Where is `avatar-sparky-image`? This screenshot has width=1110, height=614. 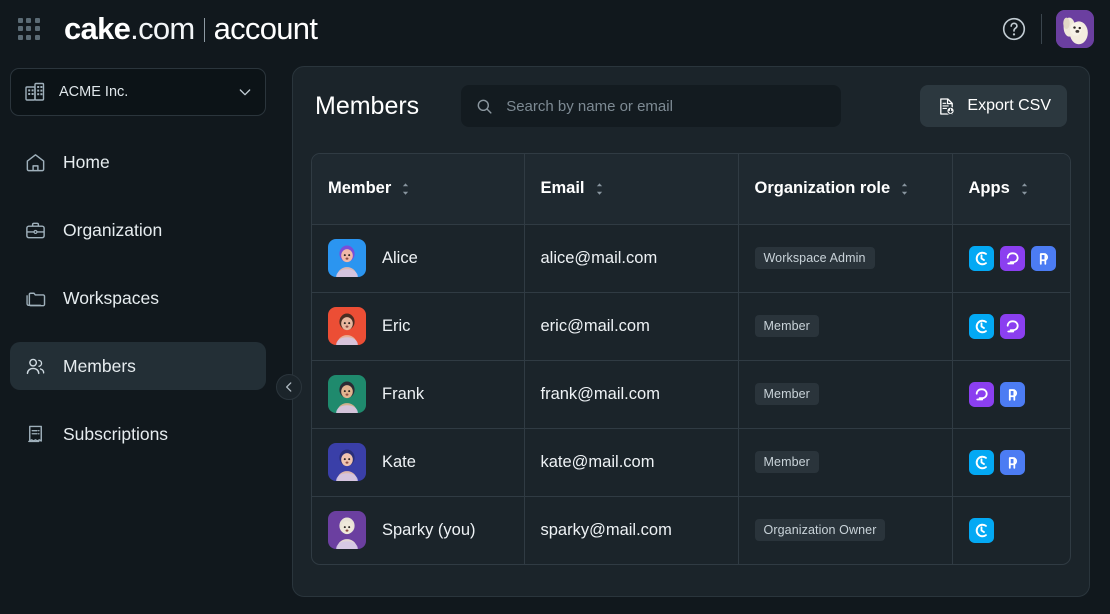 avatar-sparky-image is located at coordinates (1075, 29).